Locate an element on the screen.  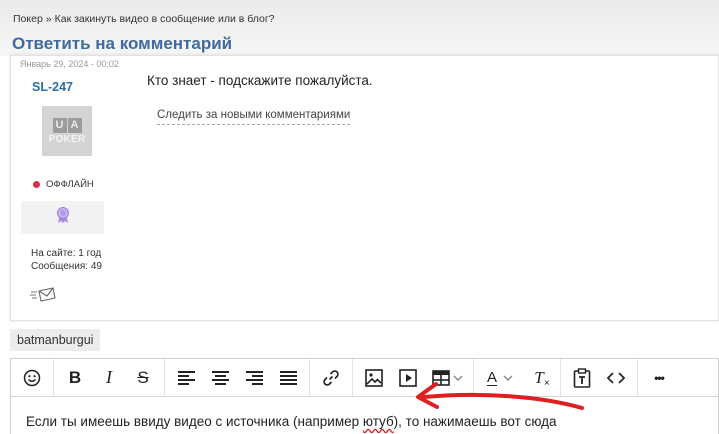
user-stats: На сайте: 1 год Сообщения: 49 is located at coordinates (66, 260).